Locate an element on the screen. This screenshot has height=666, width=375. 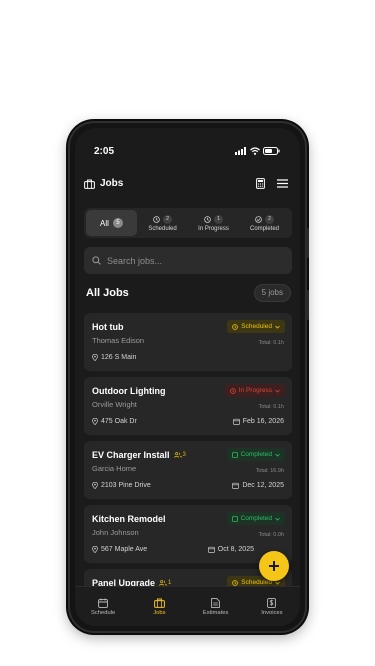
tab-label: Completed is located at coordinates (264, 229).